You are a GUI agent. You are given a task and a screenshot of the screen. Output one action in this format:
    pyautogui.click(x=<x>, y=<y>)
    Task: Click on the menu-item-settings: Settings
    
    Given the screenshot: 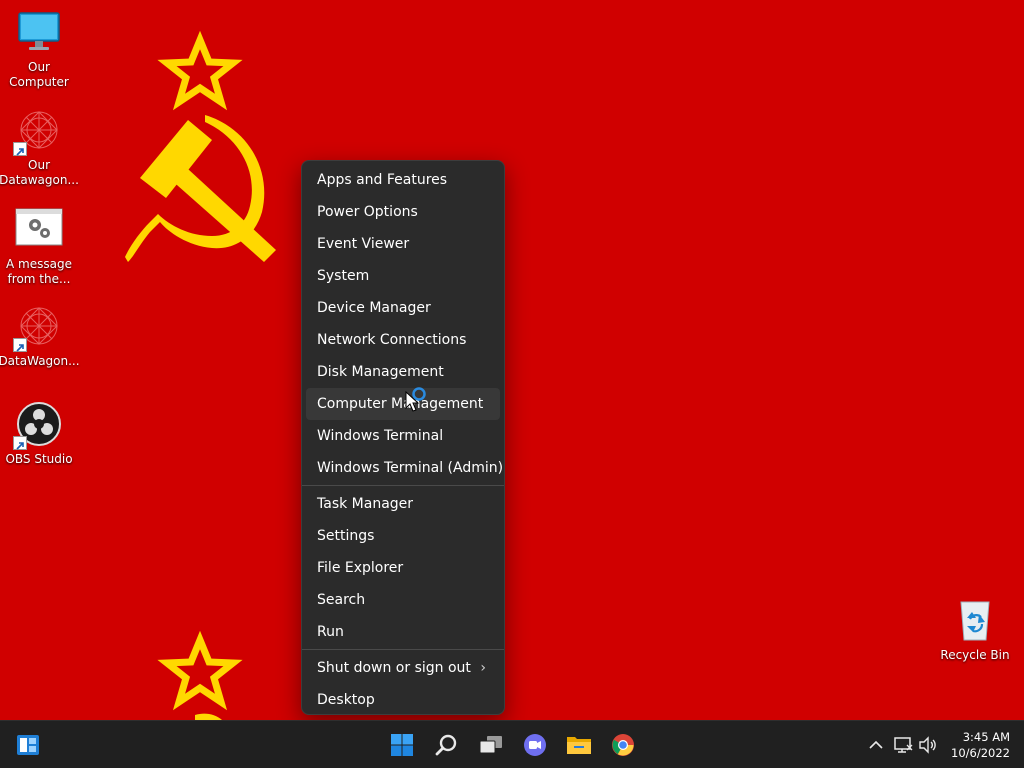 What is the action you would take?
    pyautogui.click(x=403, y=536)
    